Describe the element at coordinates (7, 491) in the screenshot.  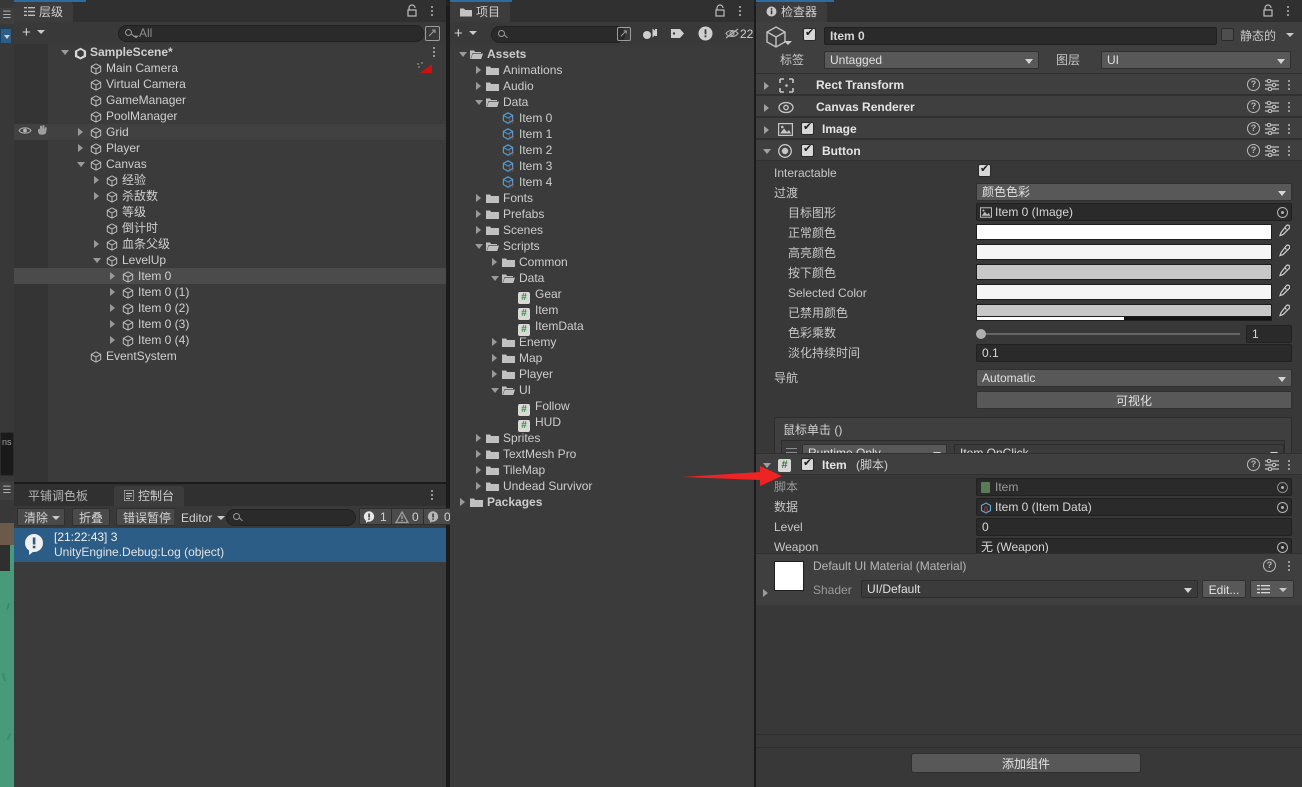
I see `game-tab-sliver: ☰` at that location.